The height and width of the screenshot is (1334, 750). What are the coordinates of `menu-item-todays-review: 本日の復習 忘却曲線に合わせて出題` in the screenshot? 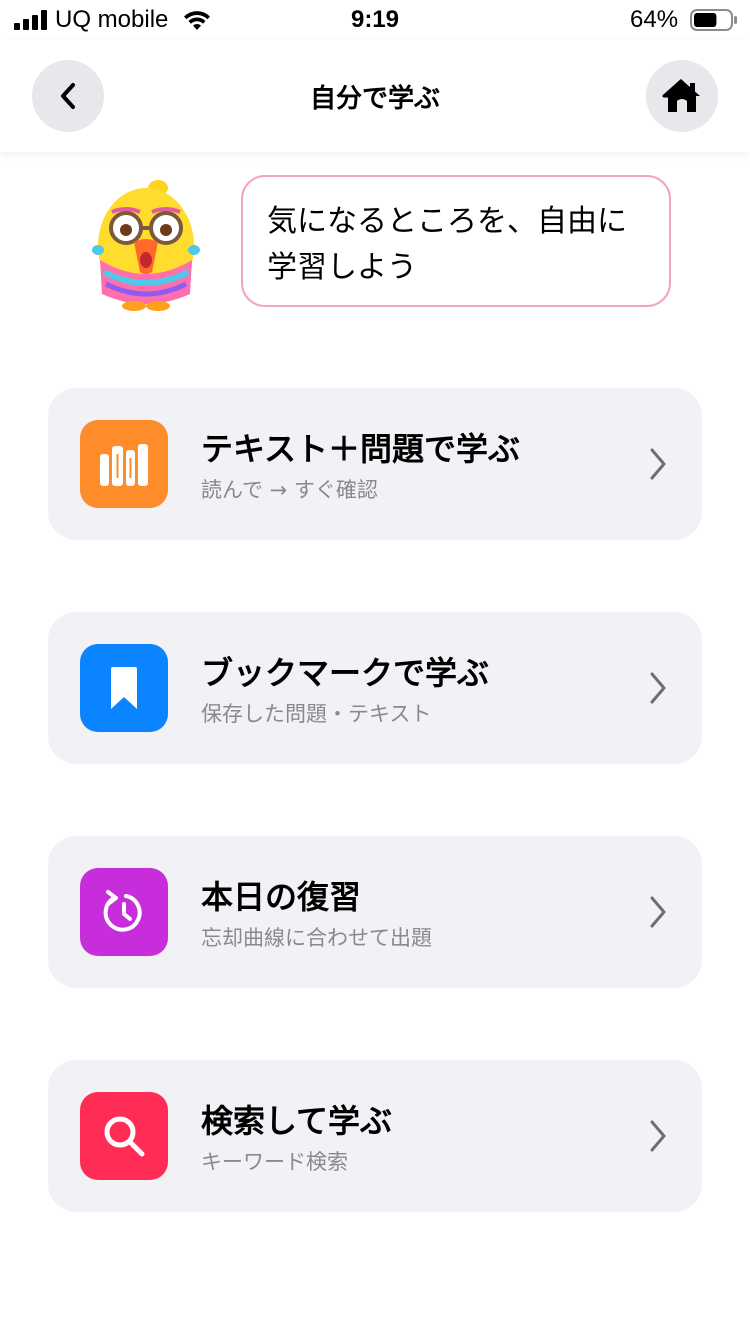 It's located at (375, 912).